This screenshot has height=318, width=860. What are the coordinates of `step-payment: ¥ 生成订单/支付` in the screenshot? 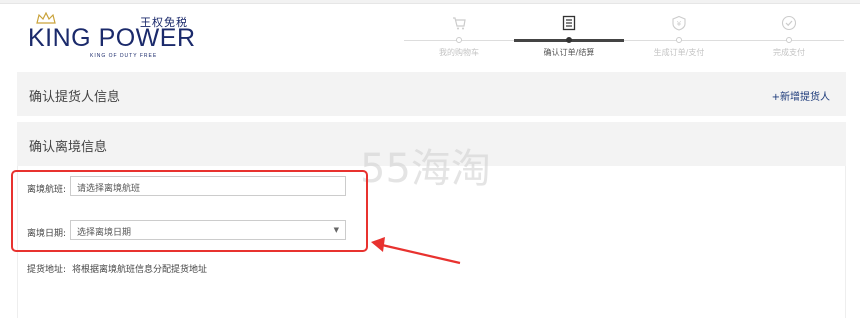 It's located at (679, 38).